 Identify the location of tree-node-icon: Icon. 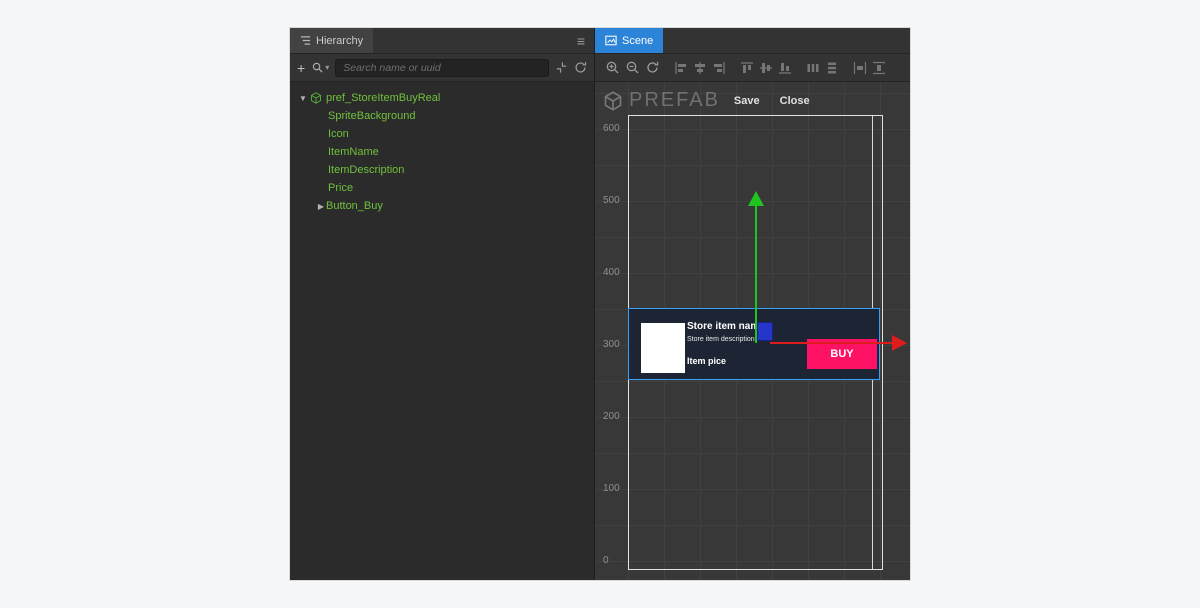
(442, 134).